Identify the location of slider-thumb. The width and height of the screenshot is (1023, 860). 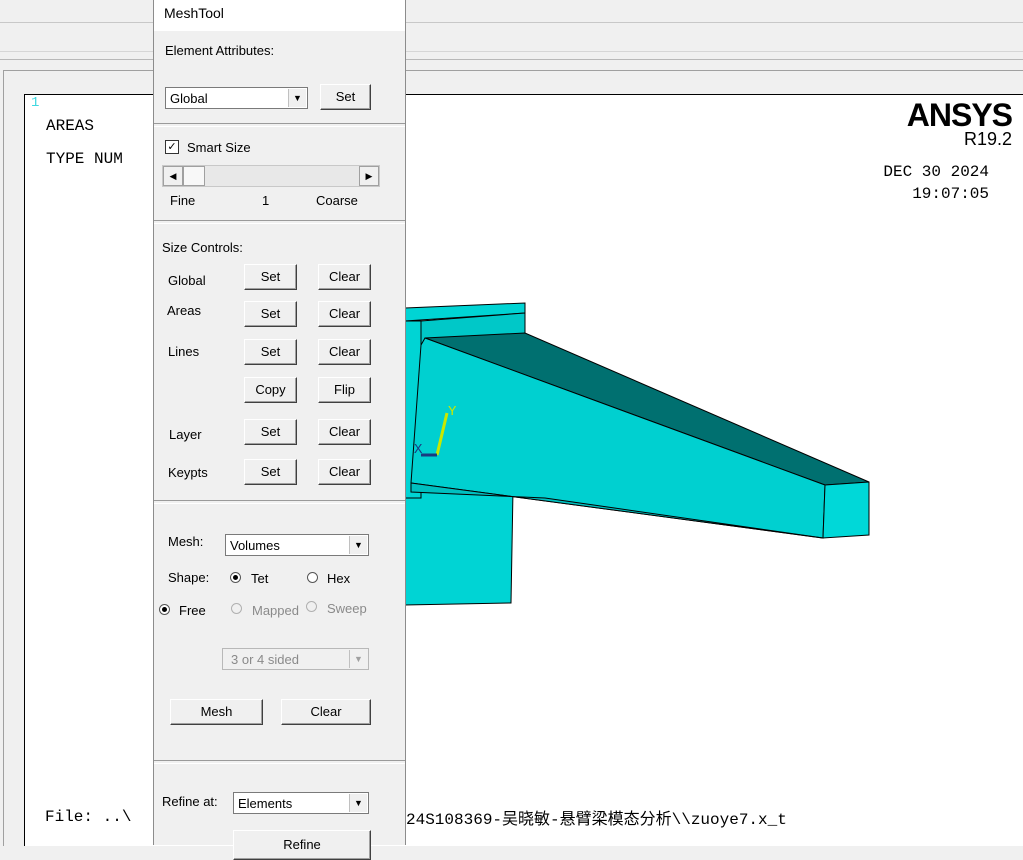
(194, 176).